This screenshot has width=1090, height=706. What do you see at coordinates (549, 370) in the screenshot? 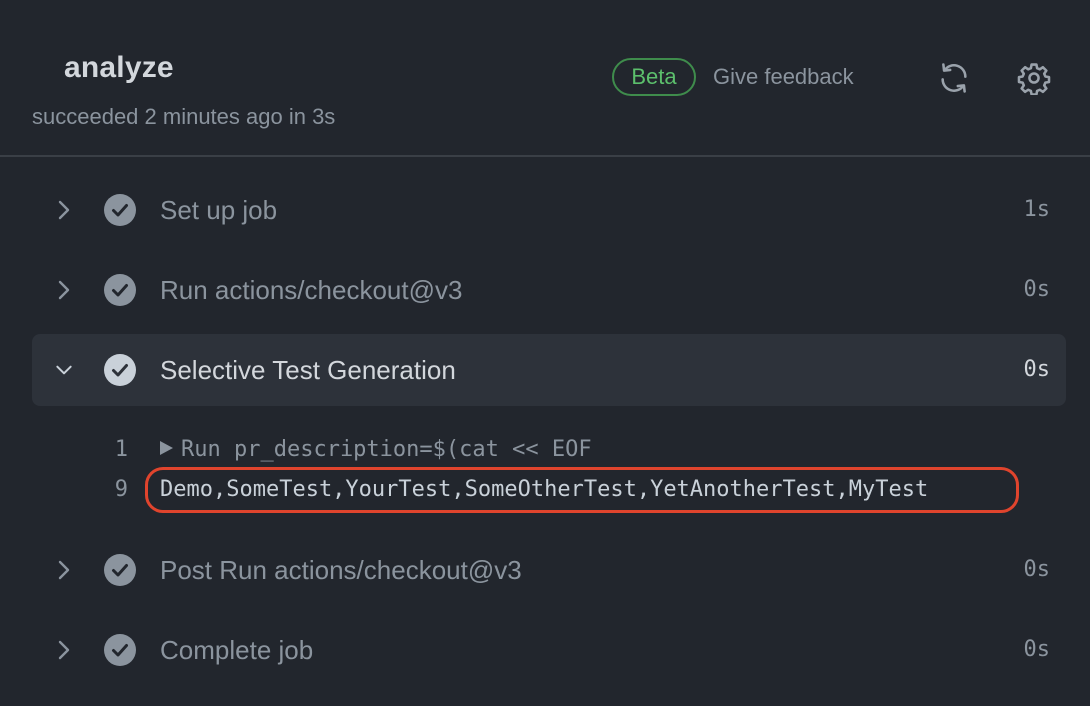
I see `step-selective-test-generation: Selective Test Generation 0s` at bounding box center [549, 370].